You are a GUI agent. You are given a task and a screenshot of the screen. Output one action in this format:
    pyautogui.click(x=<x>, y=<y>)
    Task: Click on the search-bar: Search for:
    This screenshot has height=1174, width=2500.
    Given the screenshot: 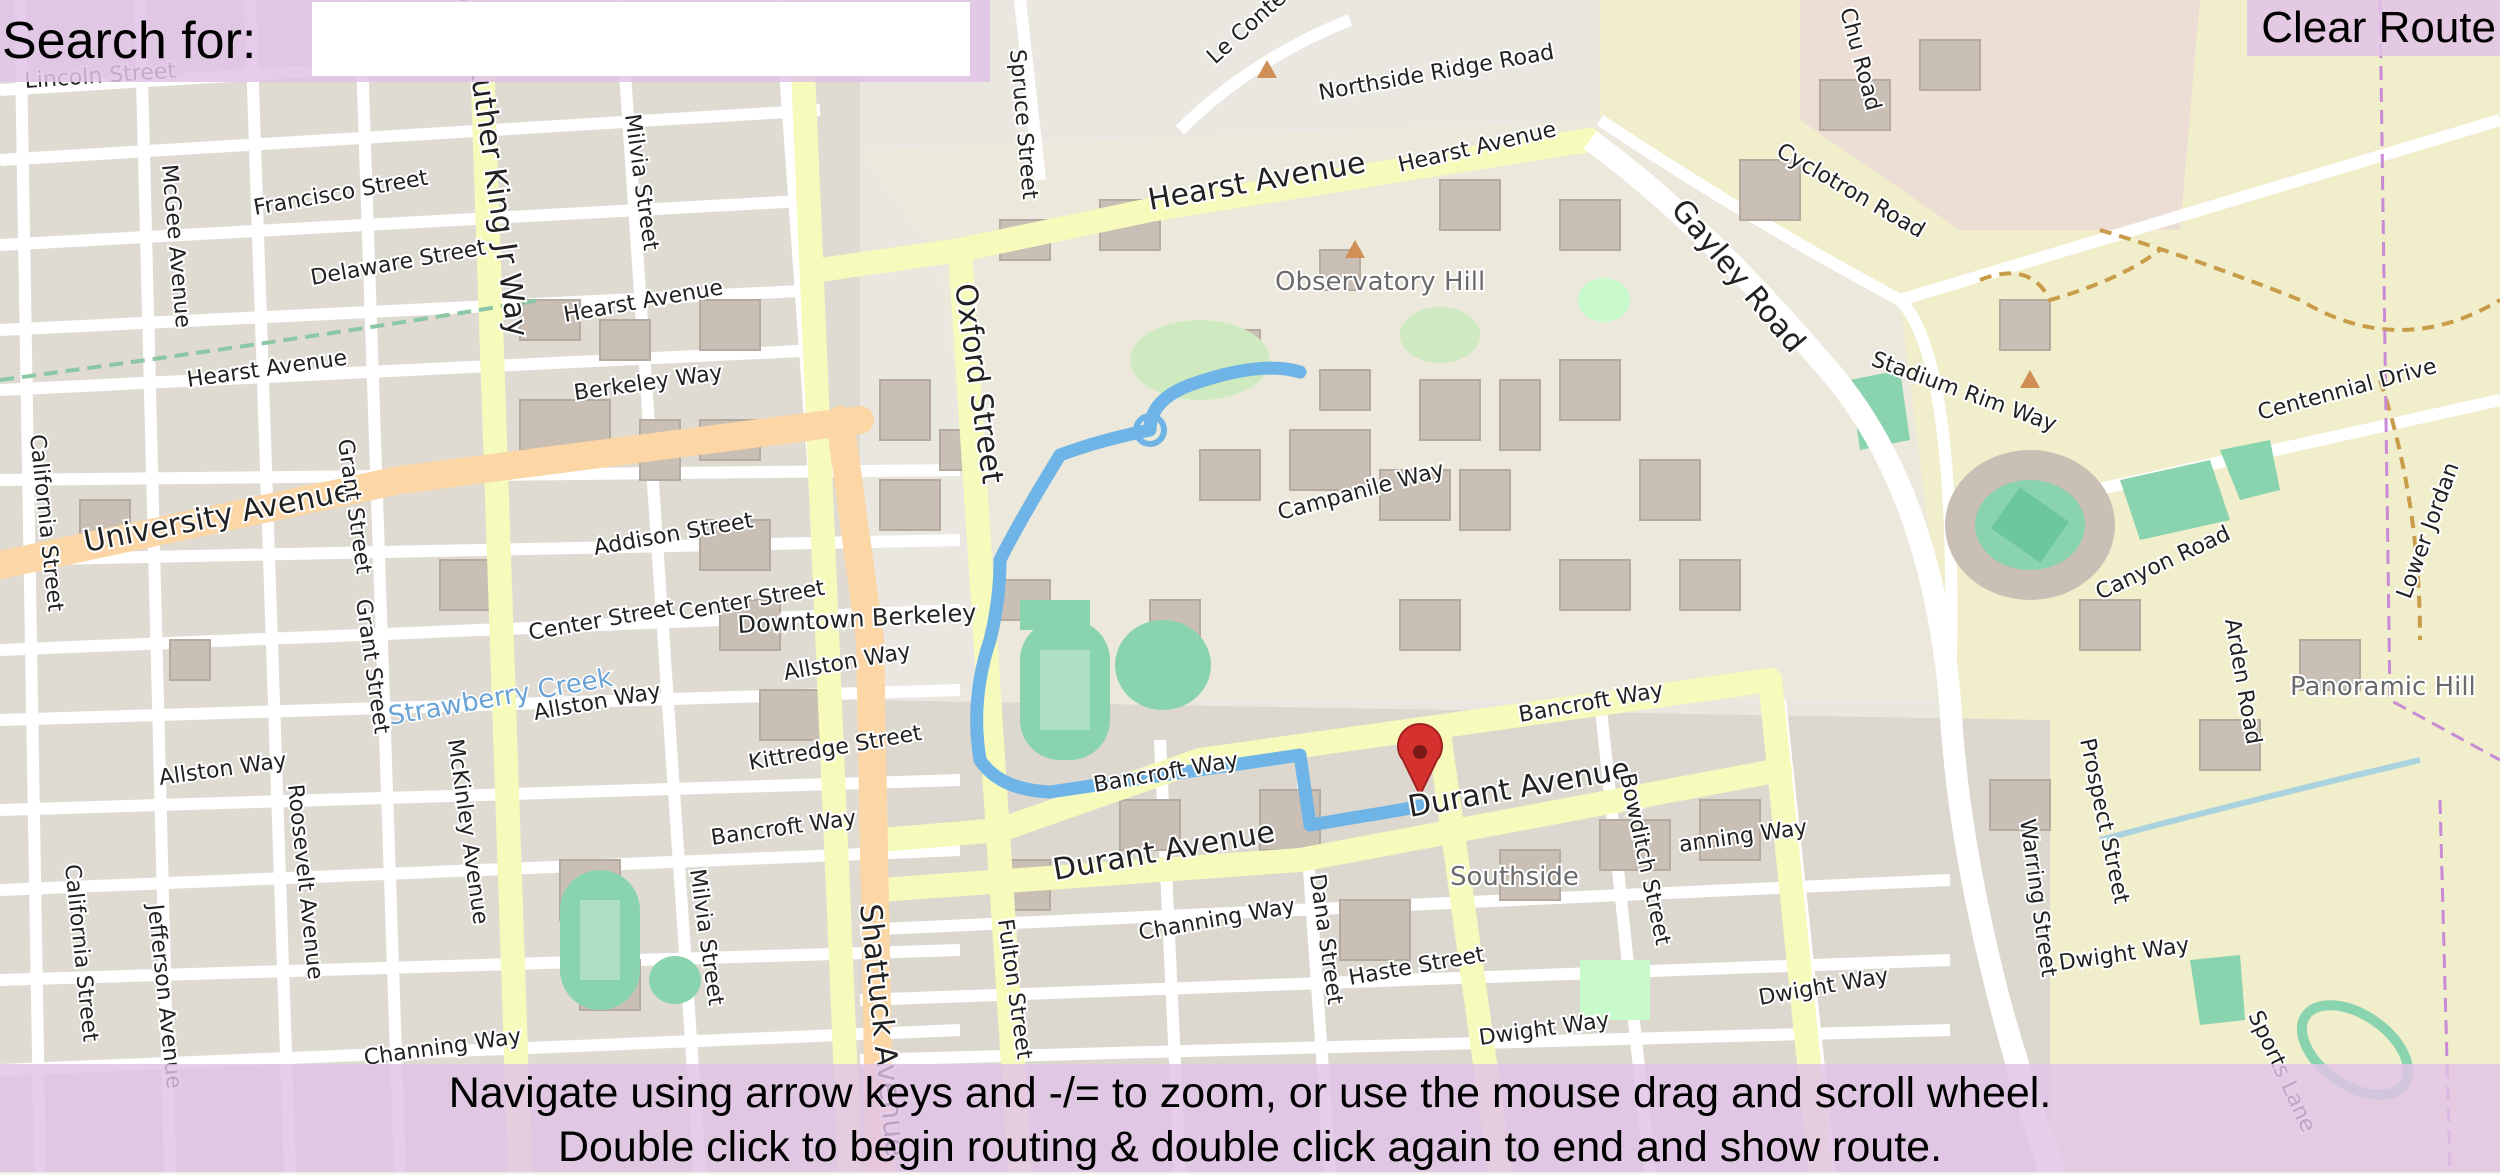 What is the action you would take?
    pyautogui.click(x=495, y=41)
    